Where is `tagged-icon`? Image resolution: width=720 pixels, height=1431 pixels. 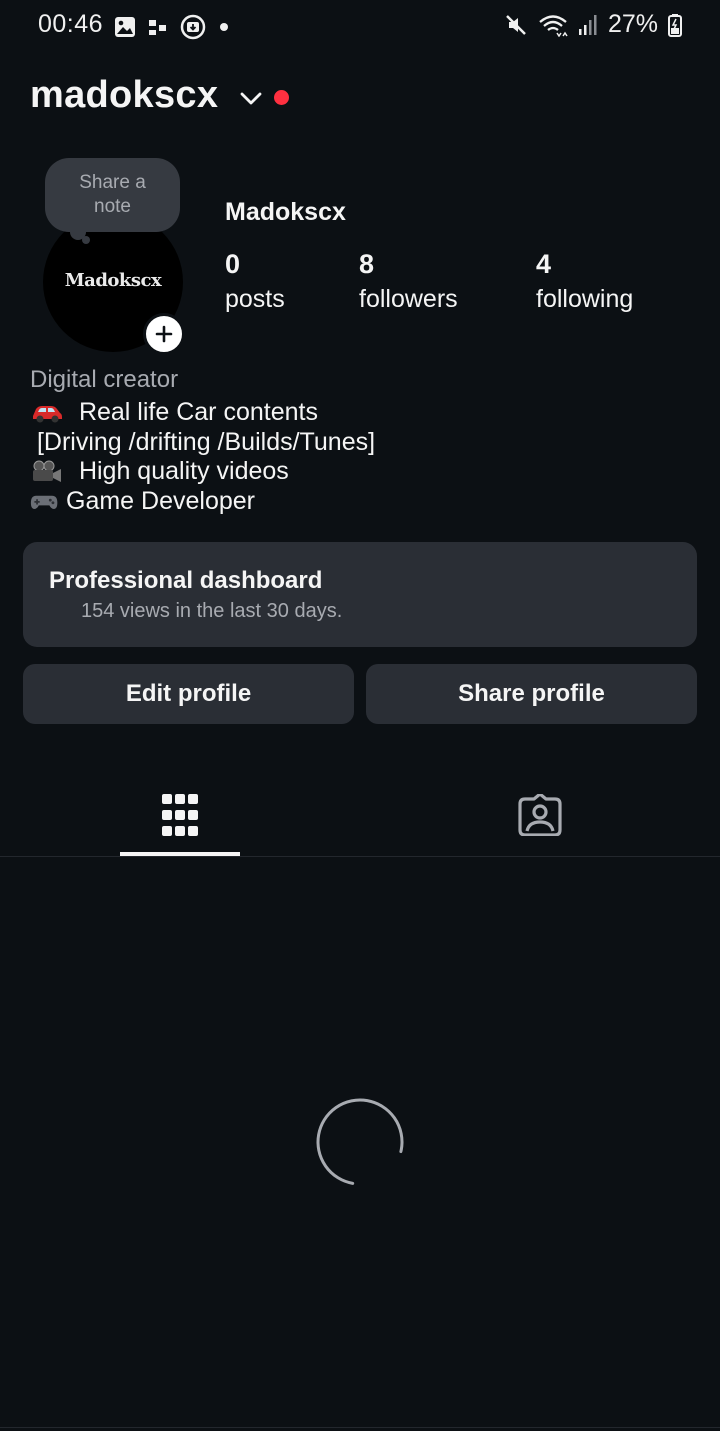 tagged-icon is located at coordinates (540, 815).